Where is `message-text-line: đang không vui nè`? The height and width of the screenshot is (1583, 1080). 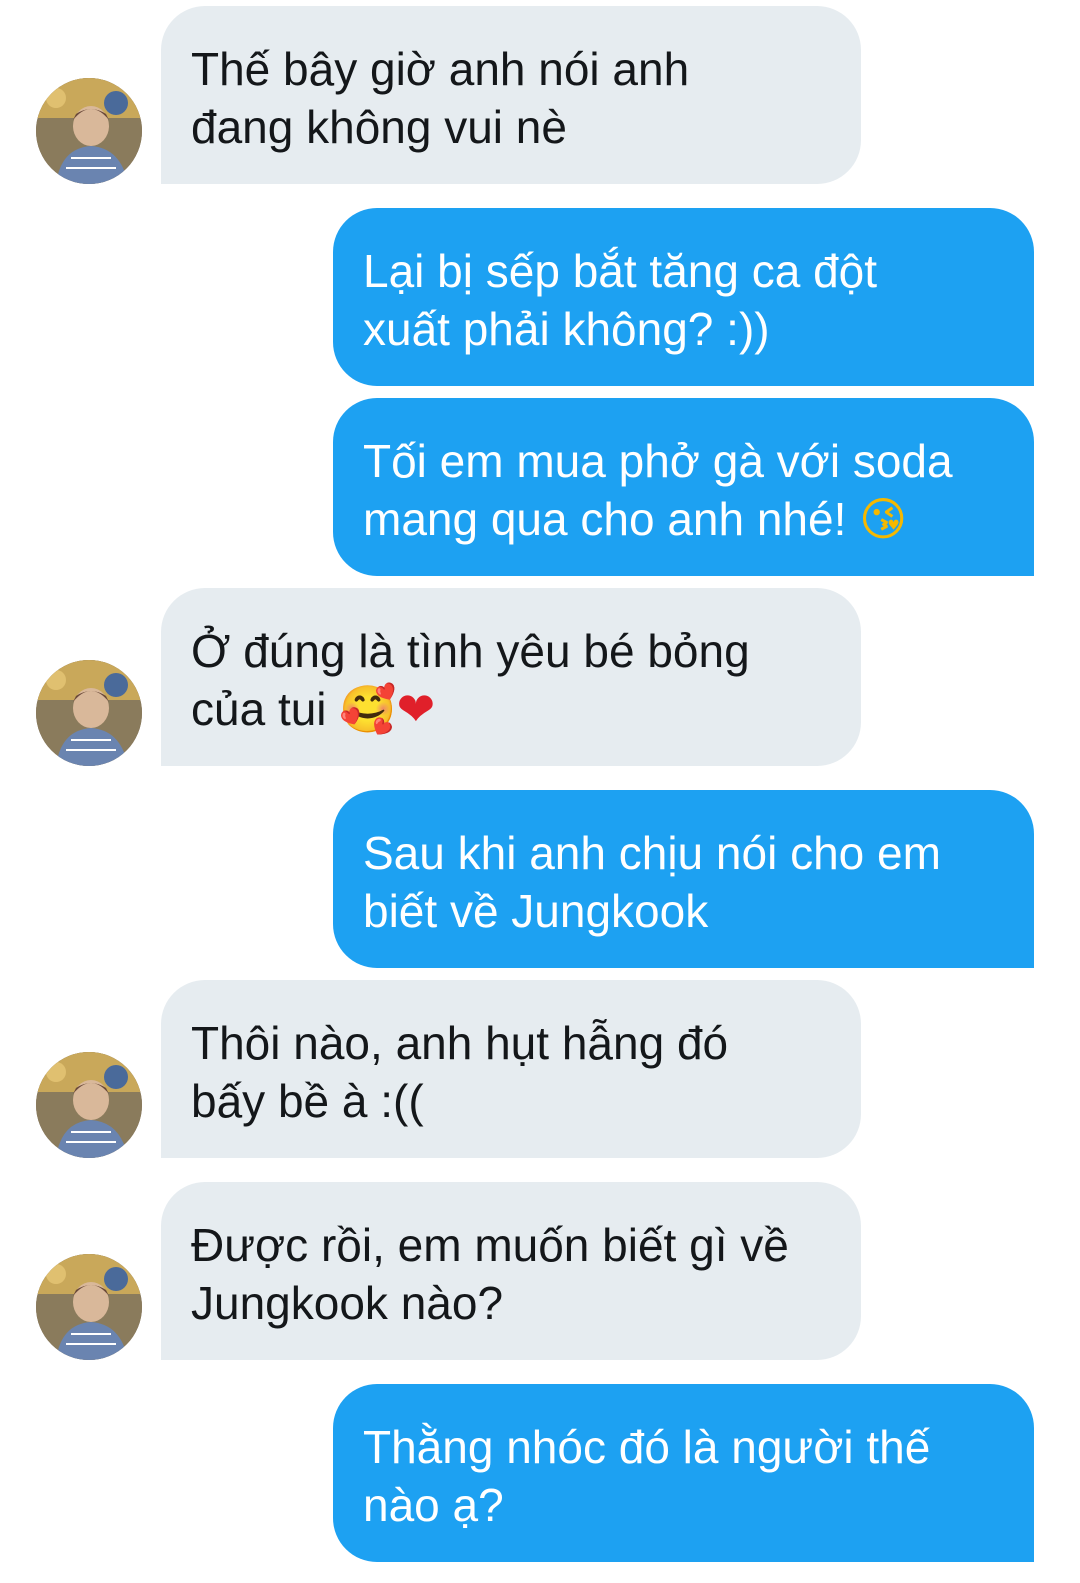
message-text-line: đang không vui nè is located at coordinates (379, 127).